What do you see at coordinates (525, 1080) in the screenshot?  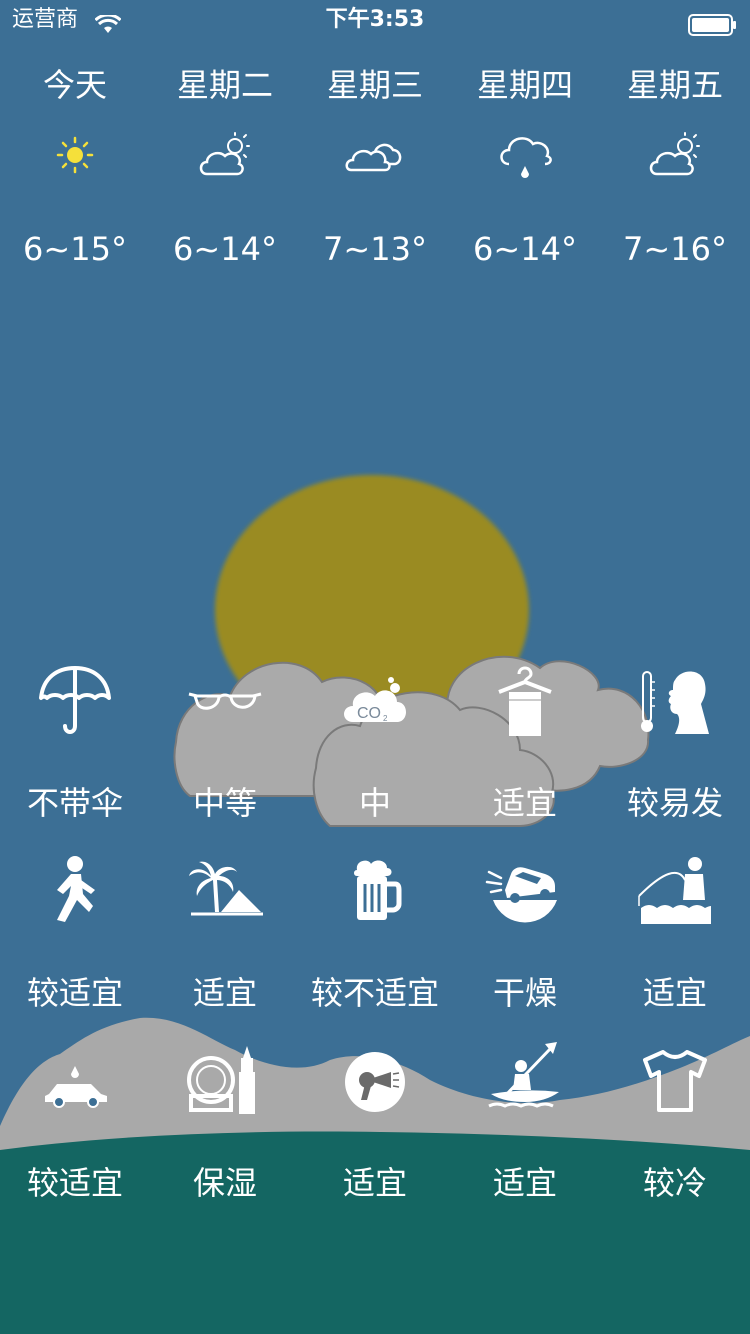 I see `kayaking-icon` at bounding box center [525, 1080].